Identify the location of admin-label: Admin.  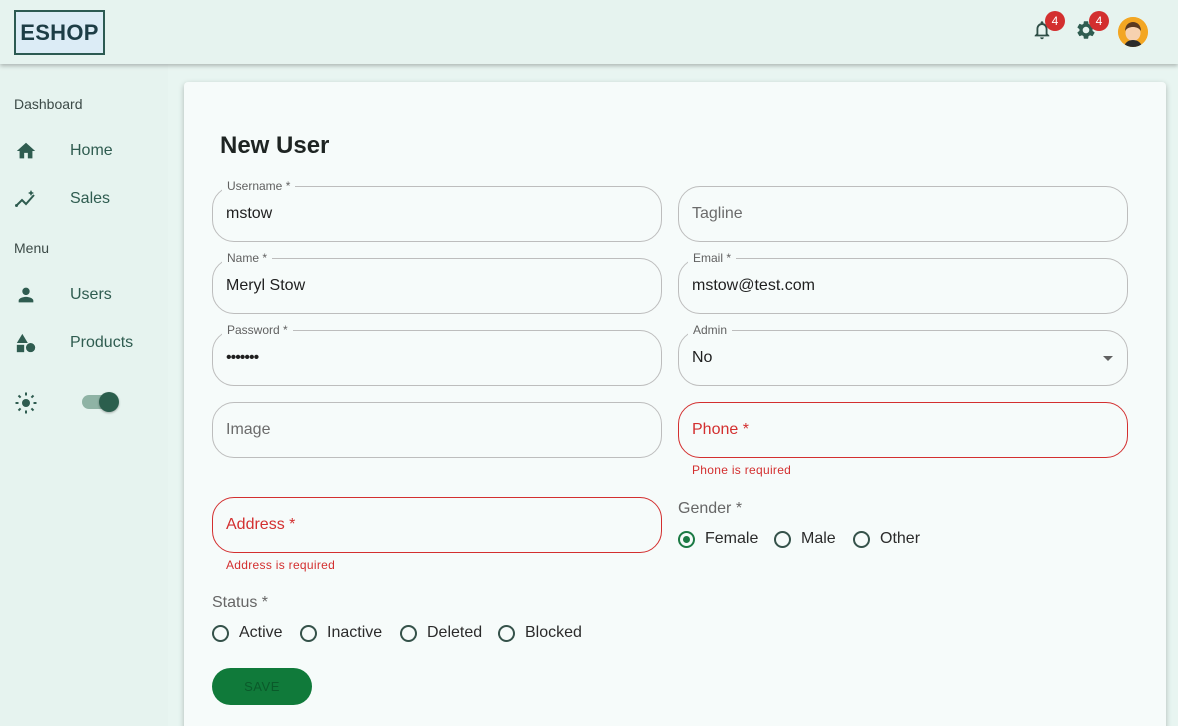
(710, 330).